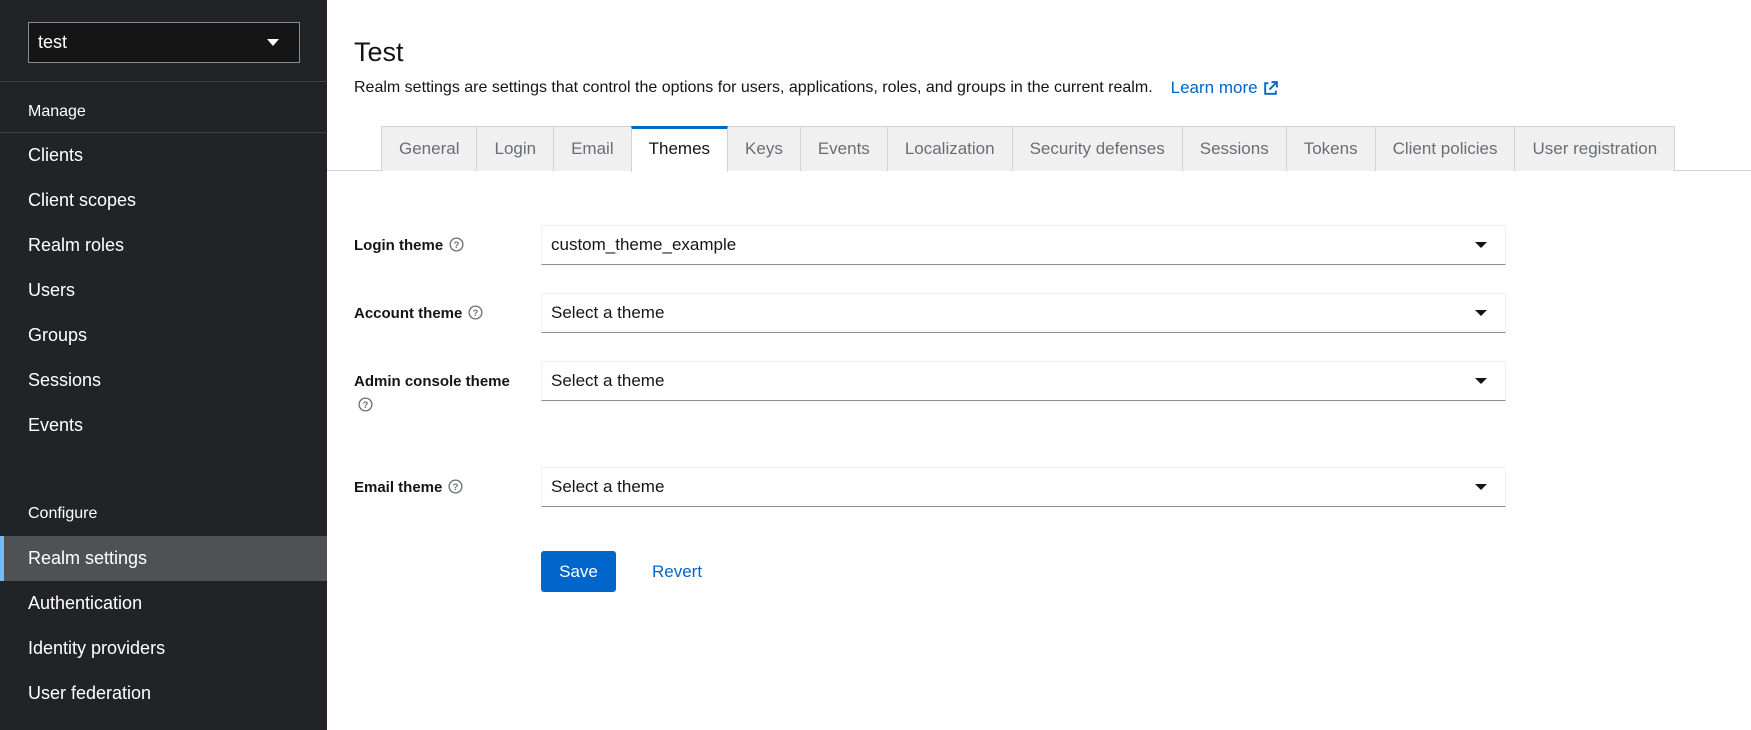 The image size is (1751, 730). Describe the element at coordinates (163, 335) in the screenshot. I see `sidebar-item-groups: Groups` at that location.